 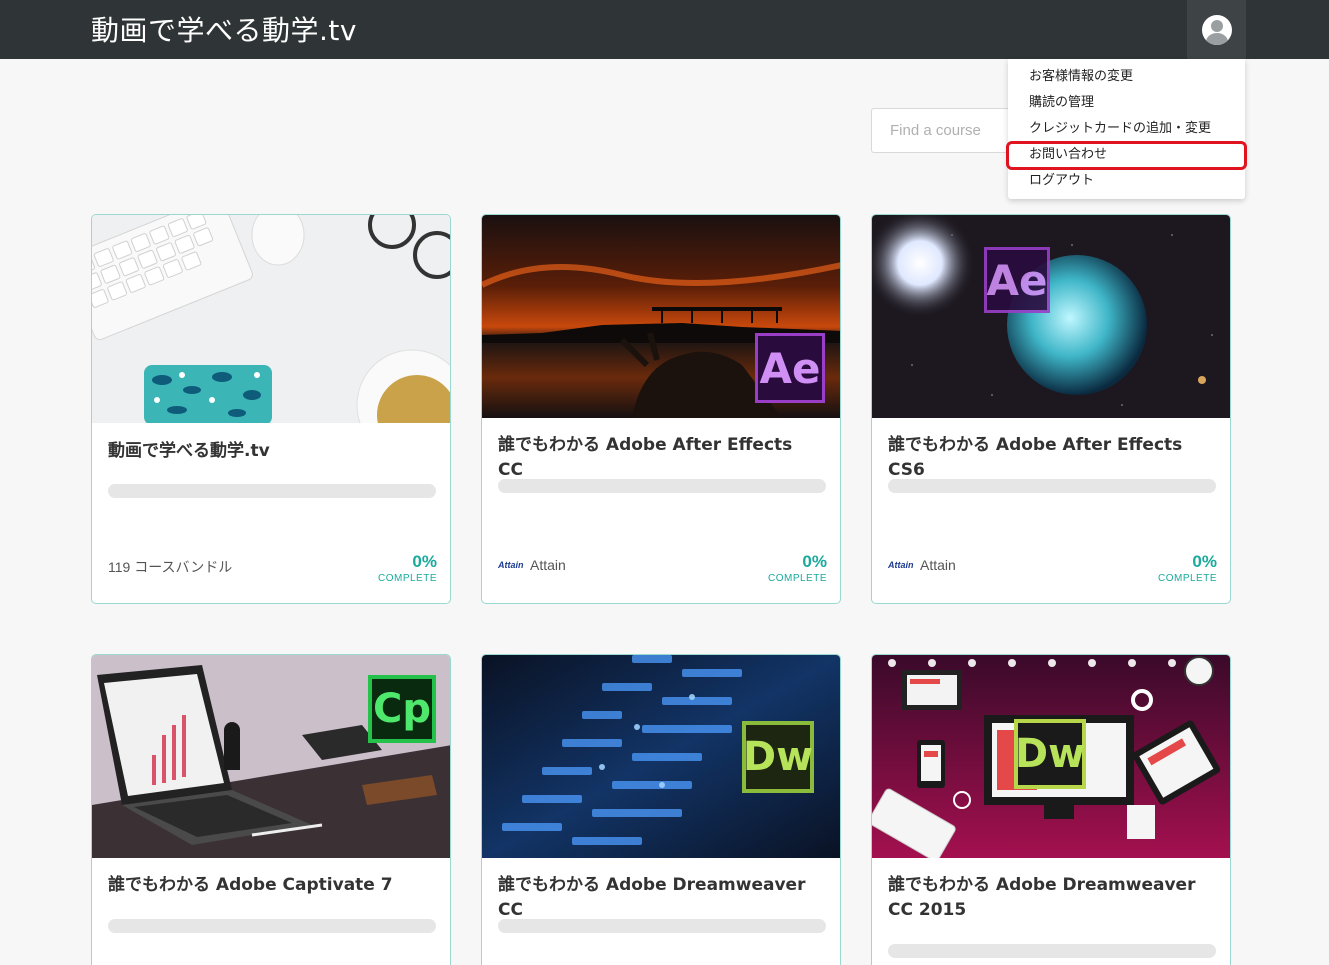 I want to click on author-name: 119 コースバンドル, so click(x=170, y=567).